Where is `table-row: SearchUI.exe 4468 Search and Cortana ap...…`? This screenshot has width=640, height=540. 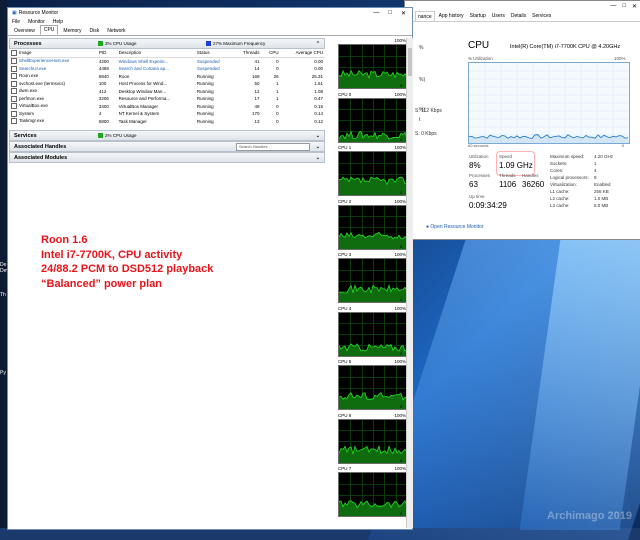
table-row: SearchUI.exe 4468 Search and Cortana ap...… is located at coordinates (167, 69).